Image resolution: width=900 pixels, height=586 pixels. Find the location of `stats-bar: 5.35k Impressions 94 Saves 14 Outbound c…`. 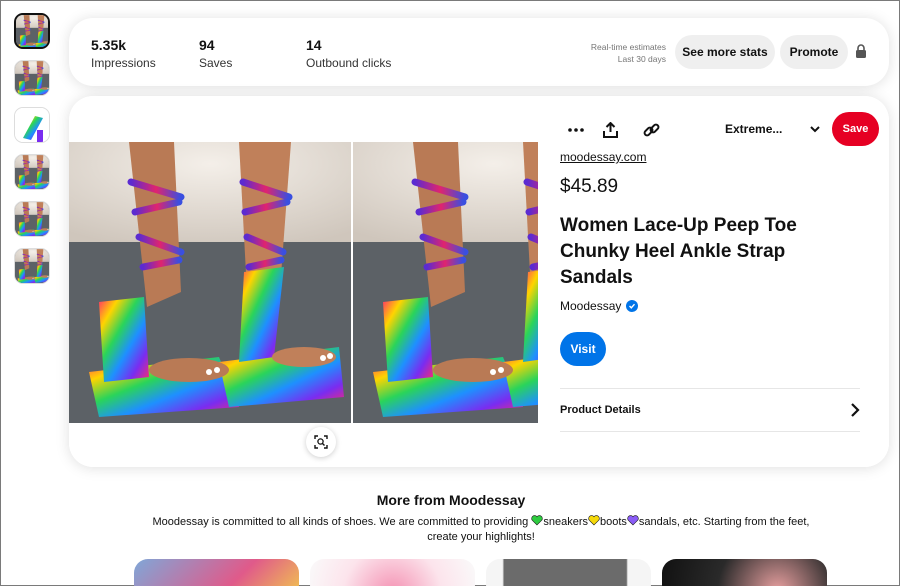

stats-bar: 5.35k Impressions 94 Saves 14 Outbound c… is located at coordinates (479, 52).